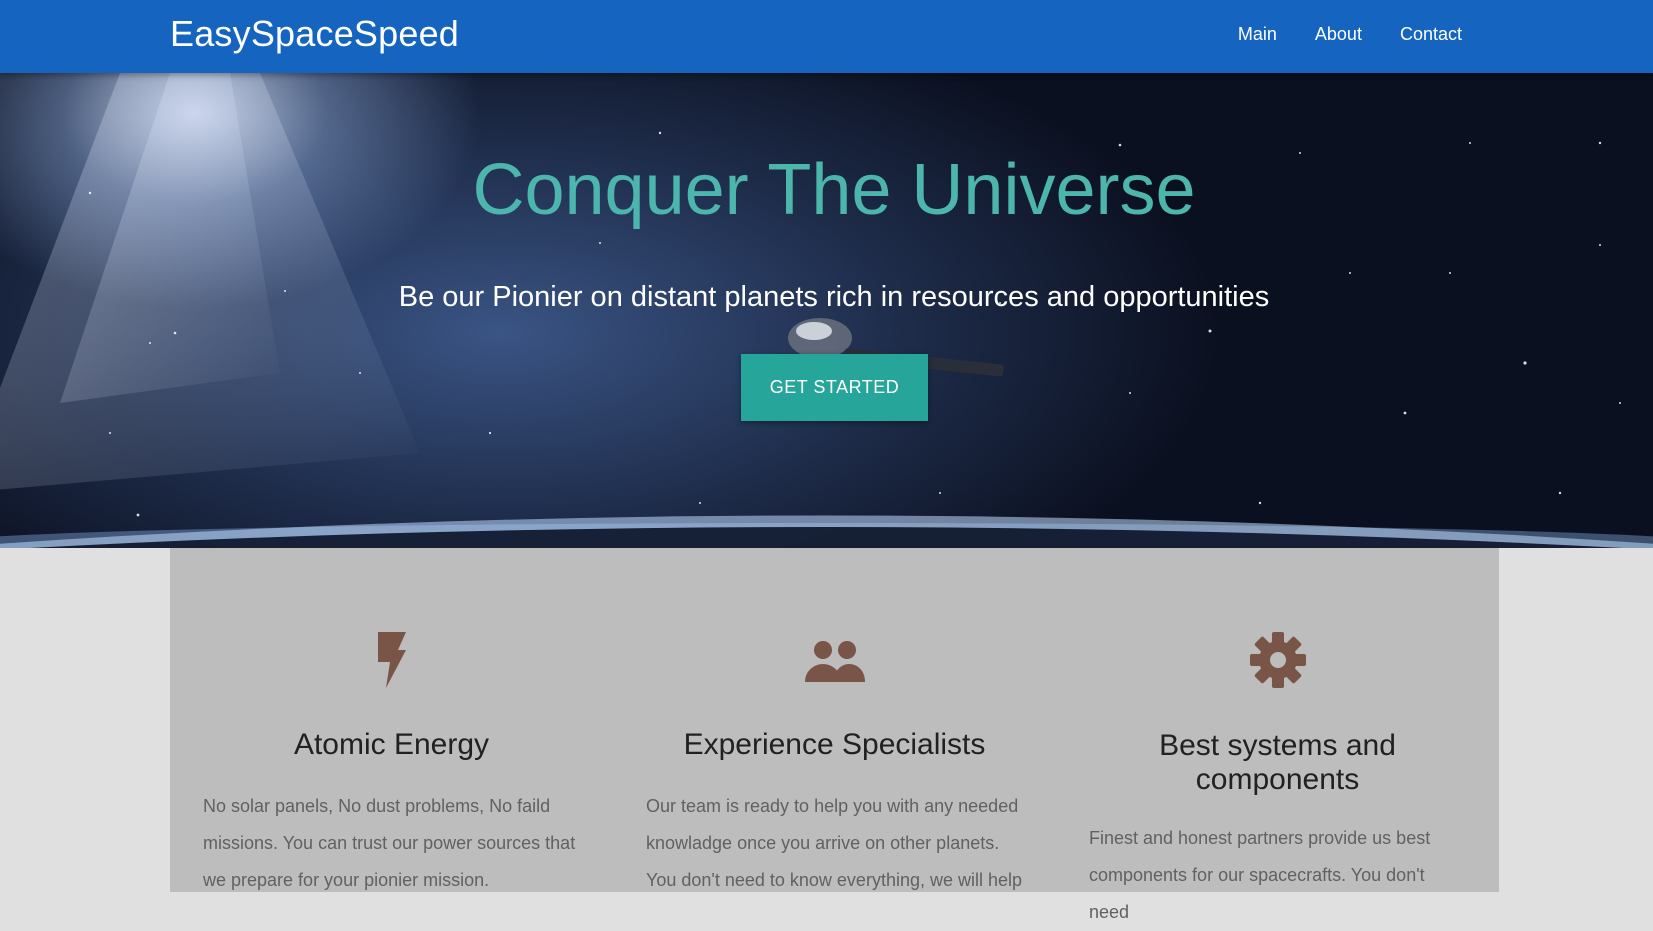 This screenshot has width=1653, height=931. I want to click on group-icon, so click(834, 660).